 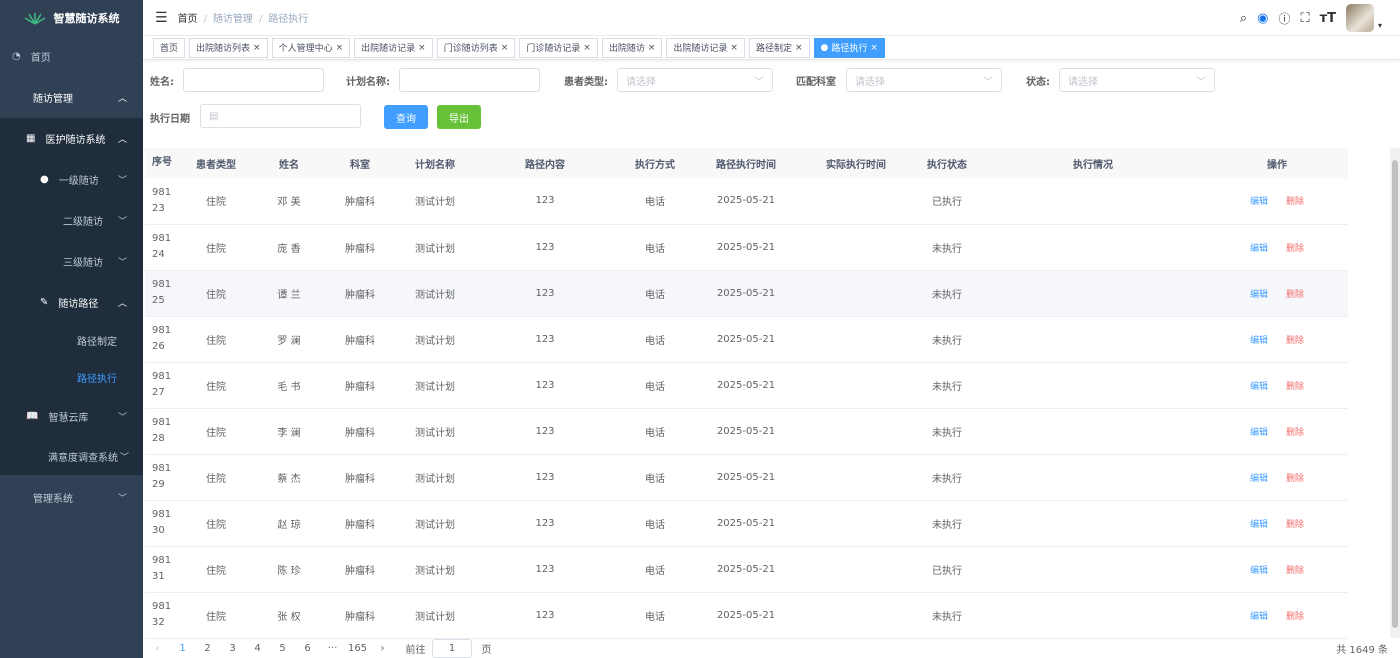 I want to click on page-···: ···, so click(x=332, y=648).